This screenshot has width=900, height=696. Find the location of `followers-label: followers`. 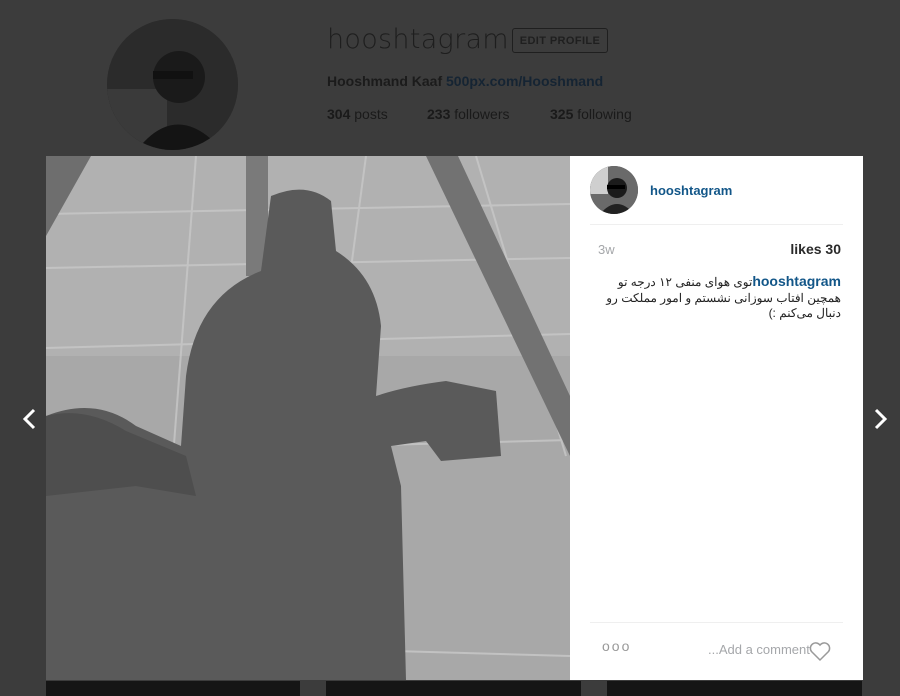

followers-label: followers is located at coordinates (482, 114).